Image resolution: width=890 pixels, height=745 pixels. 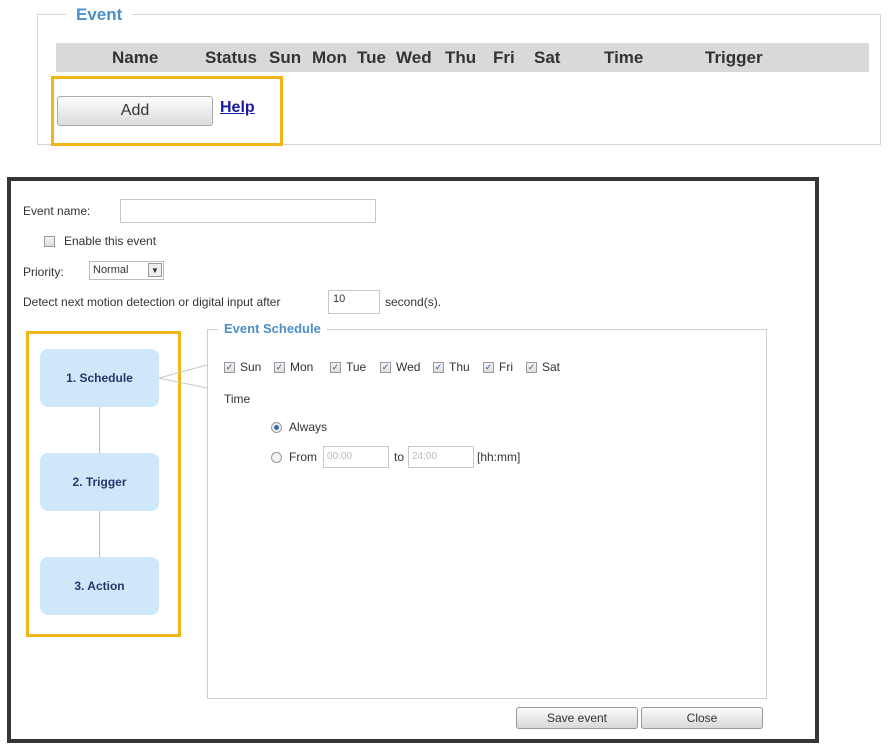 I want to click on time-label: Time, so click(x=237, y=399).